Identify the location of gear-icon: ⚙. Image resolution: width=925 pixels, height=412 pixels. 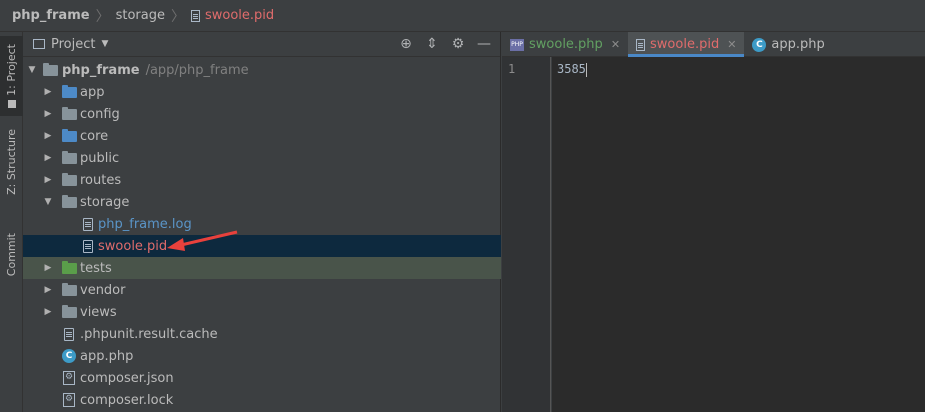
(458, 44).